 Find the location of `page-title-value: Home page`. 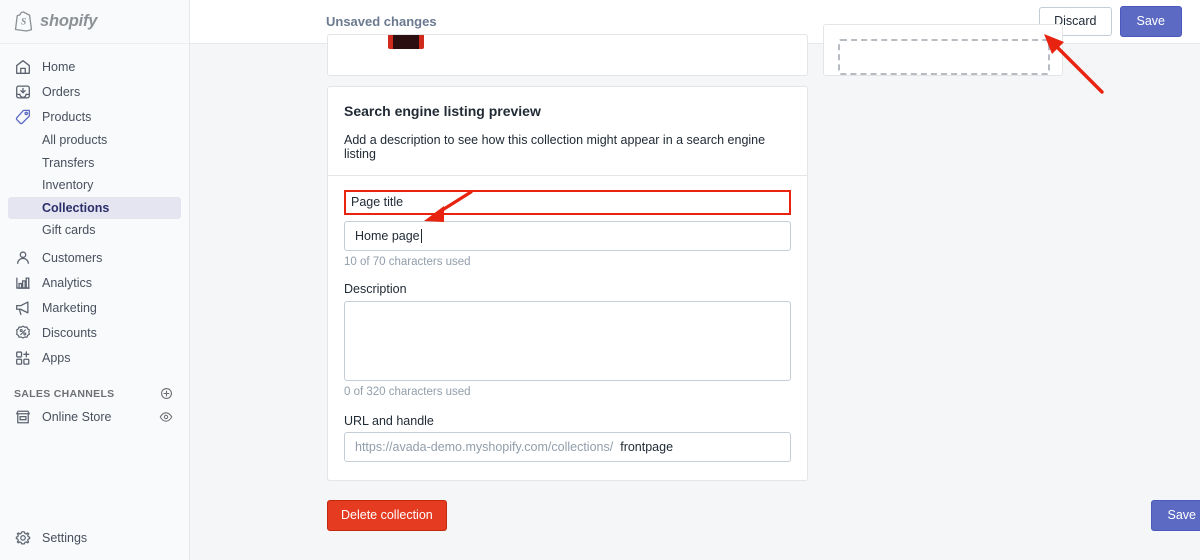

page-title-value: Home page is located at coordinates (387, 236).